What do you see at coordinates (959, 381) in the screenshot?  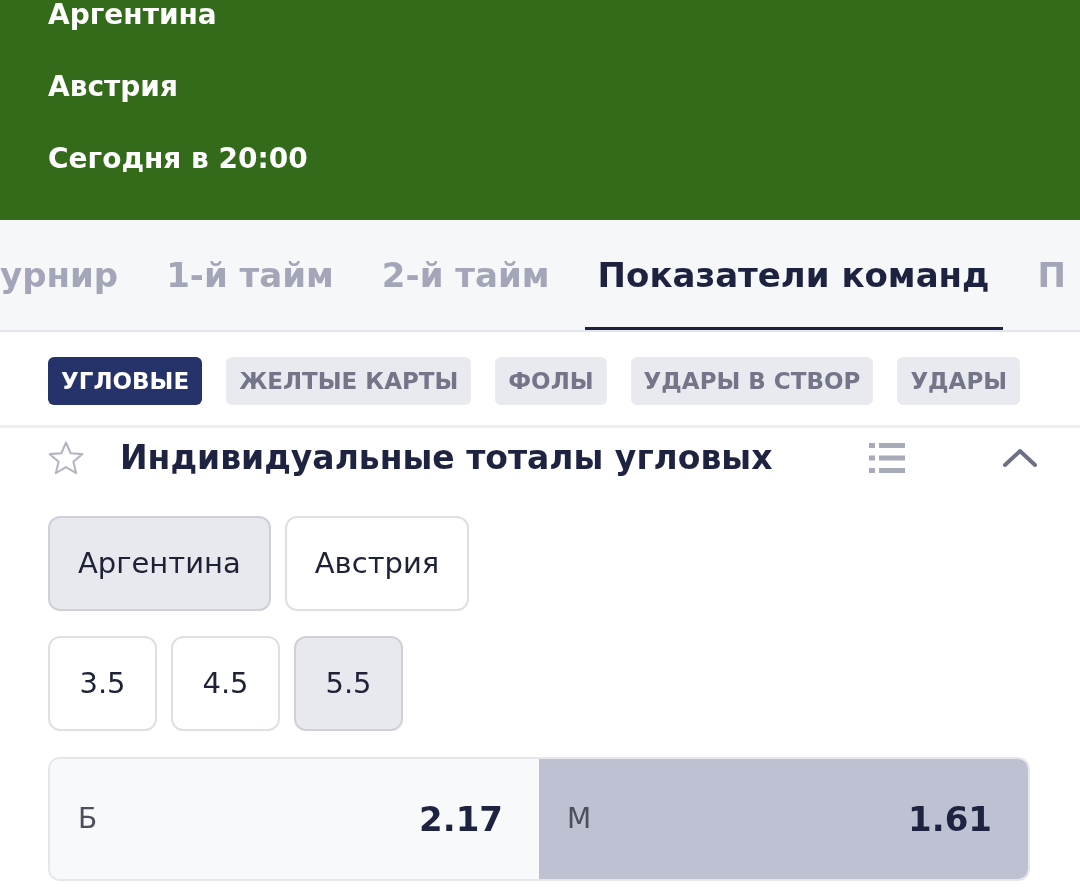 I see `category-chip: УДАРЫ` at bounding box center [959, 381].